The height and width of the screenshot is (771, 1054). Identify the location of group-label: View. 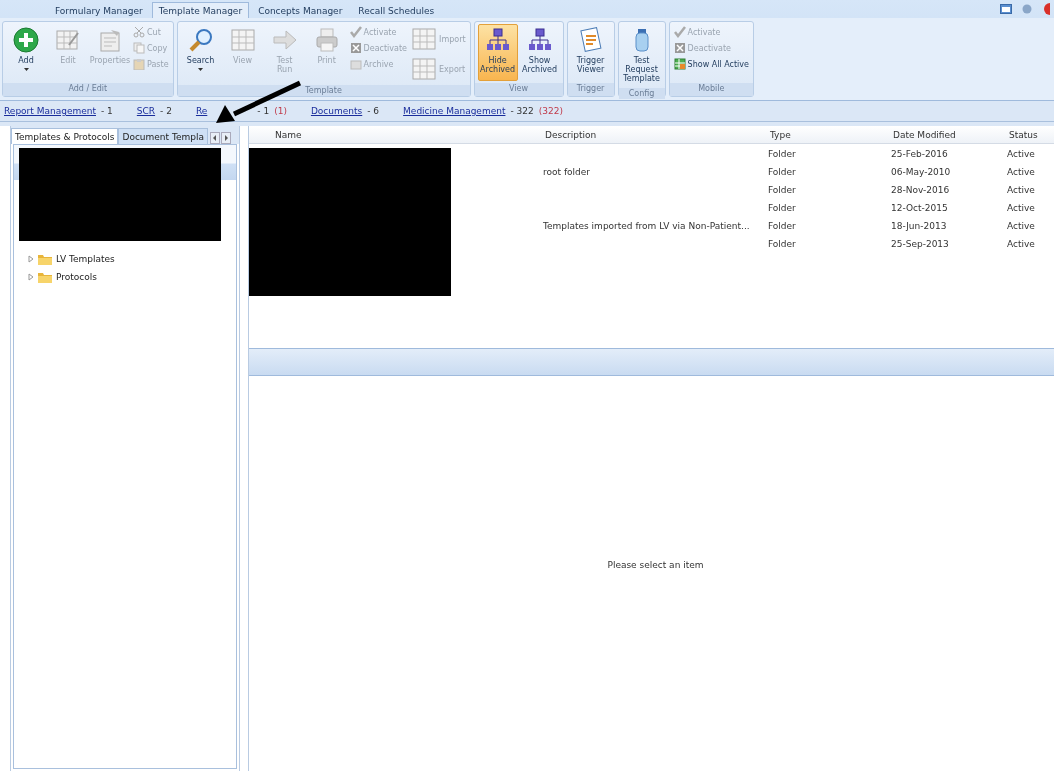
(518, 89).